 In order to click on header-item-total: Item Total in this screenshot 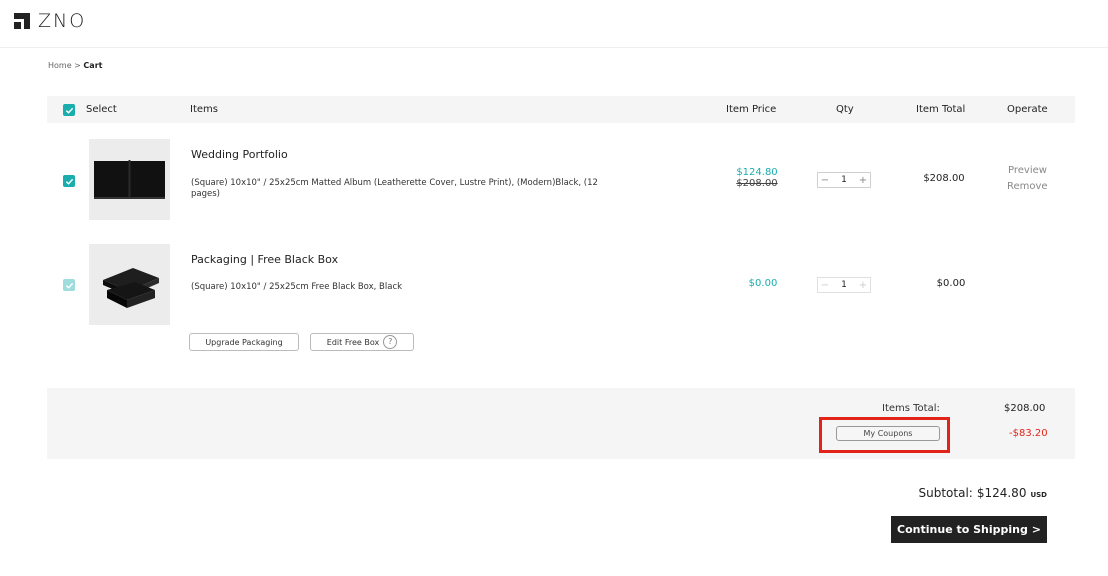, I will do `click(941, 109)`.